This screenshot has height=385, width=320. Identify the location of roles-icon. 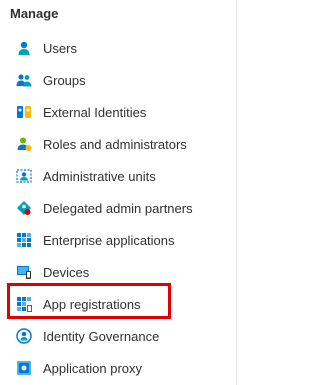
(24, 144).